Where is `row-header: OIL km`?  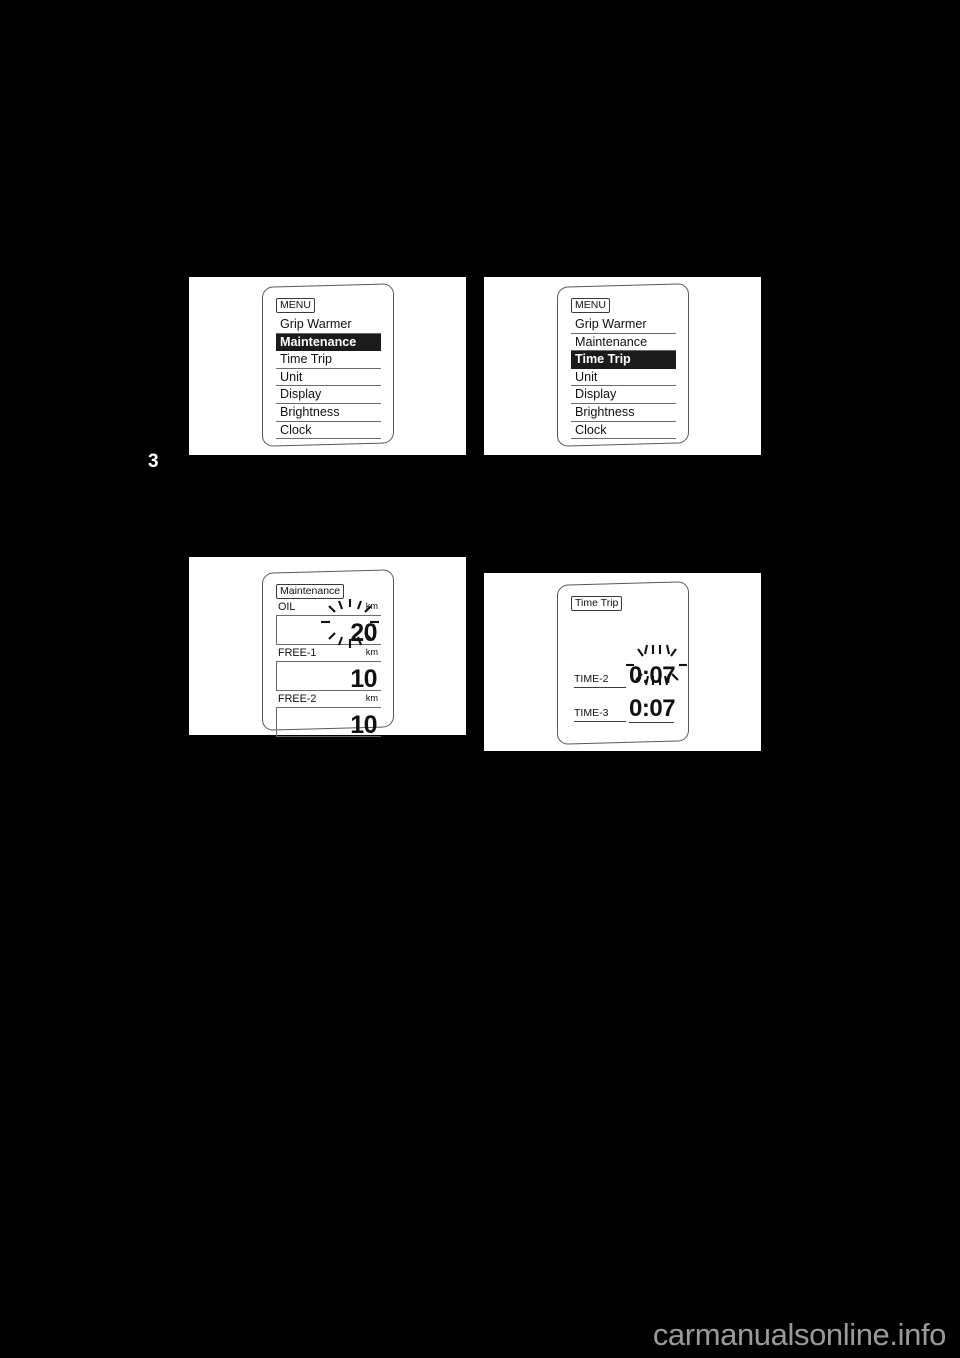
row-header: OIL km is located at coordinates (328, 609).